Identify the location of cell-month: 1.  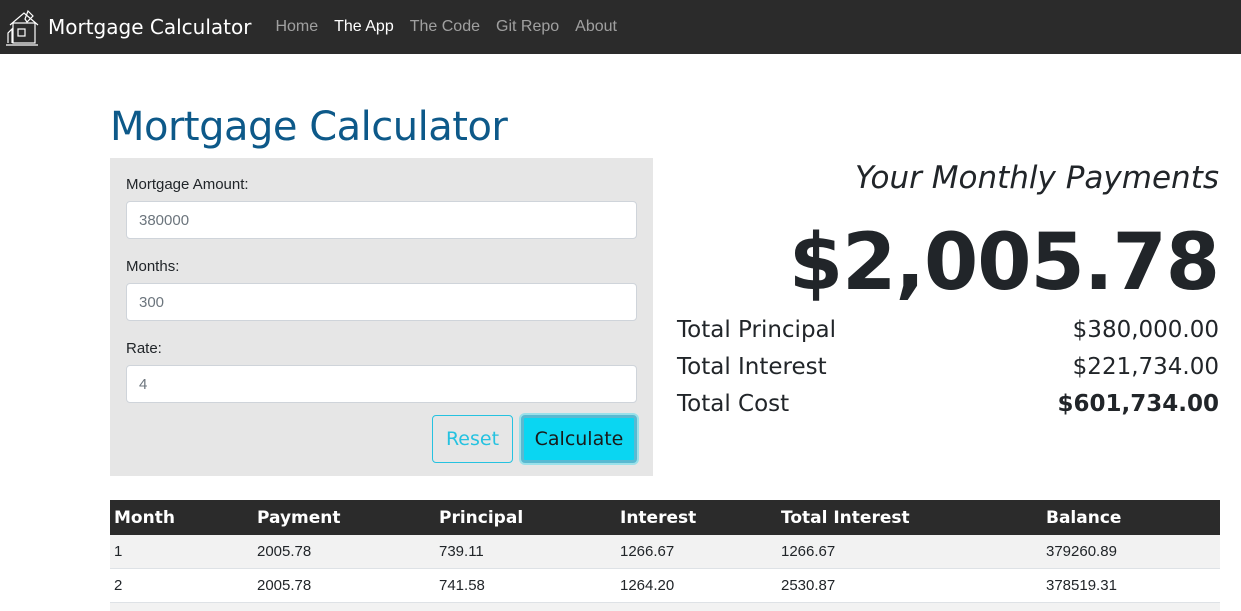
(181, 552).